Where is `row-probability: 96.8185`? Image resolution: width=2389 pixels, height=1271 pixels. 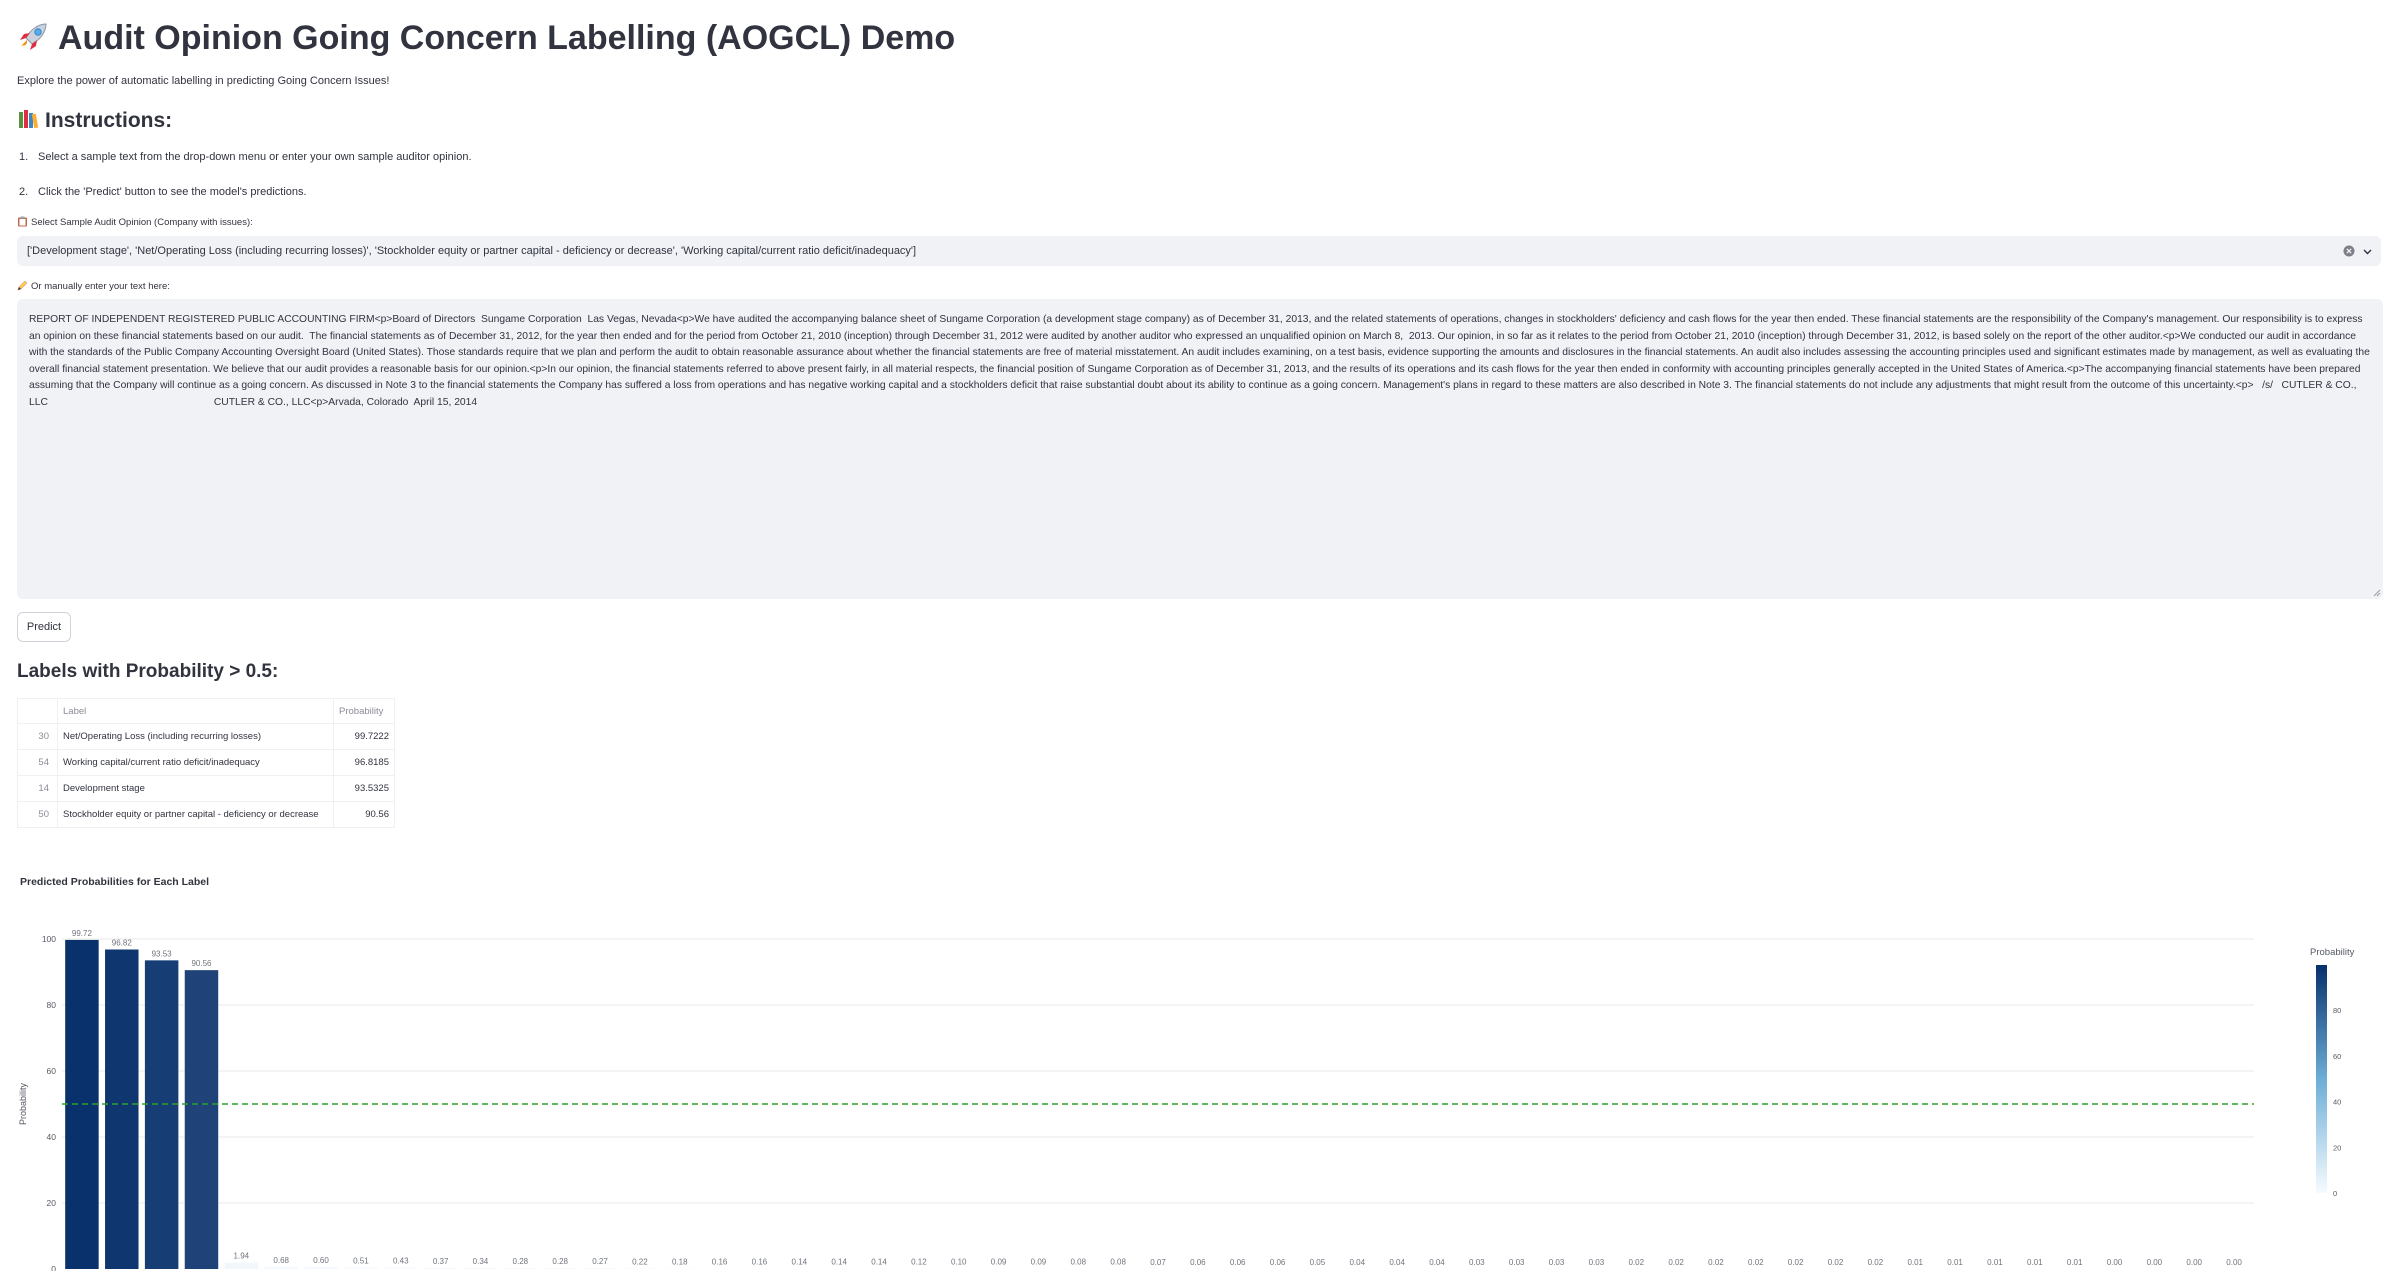
row-probability: 96.8185 is located at coordinates (364, 762).